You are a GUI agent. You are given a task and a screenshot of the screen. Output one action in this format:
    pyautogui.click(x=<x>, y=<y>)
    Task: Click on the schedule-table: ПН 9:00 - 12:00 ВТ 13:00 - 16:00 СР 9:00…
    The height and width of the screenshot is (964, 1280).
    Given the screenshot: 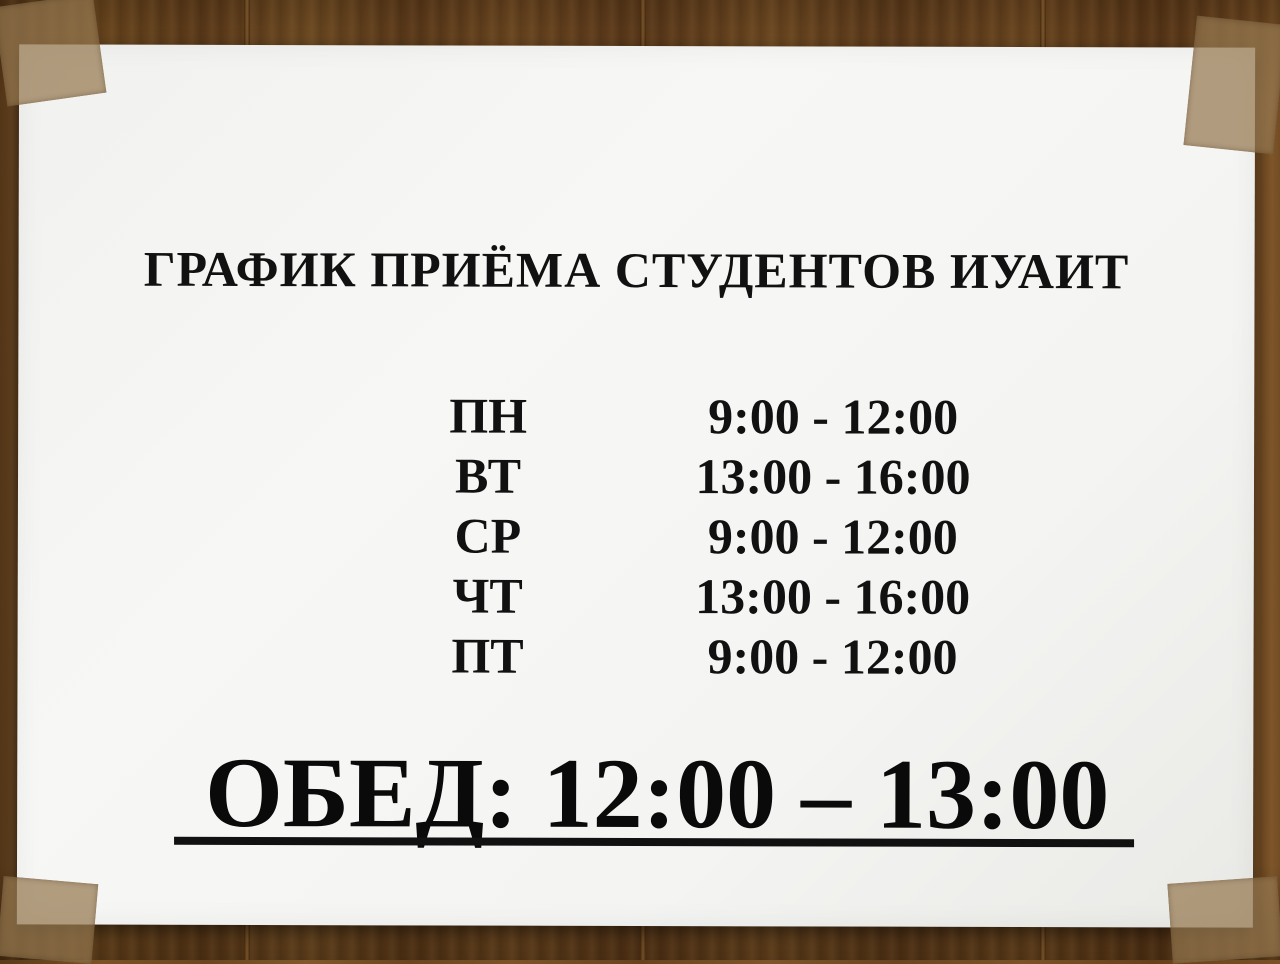 What is the action you would take?
    pyautogui.click(x=717, y=536)
    